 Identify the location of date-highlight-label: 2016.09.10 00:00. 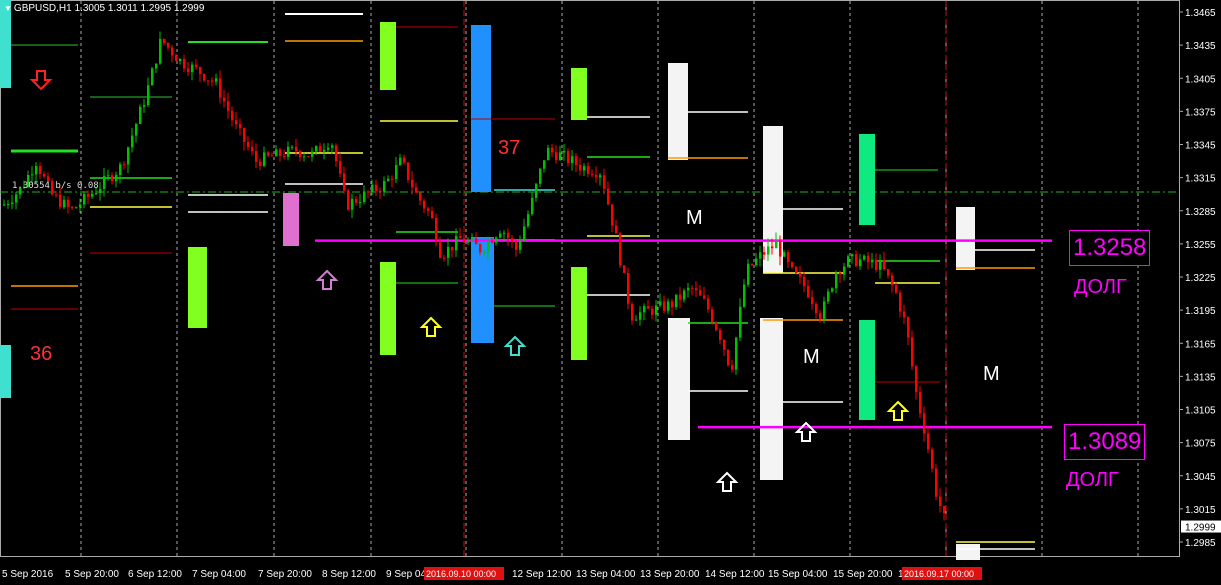
(461, 574).